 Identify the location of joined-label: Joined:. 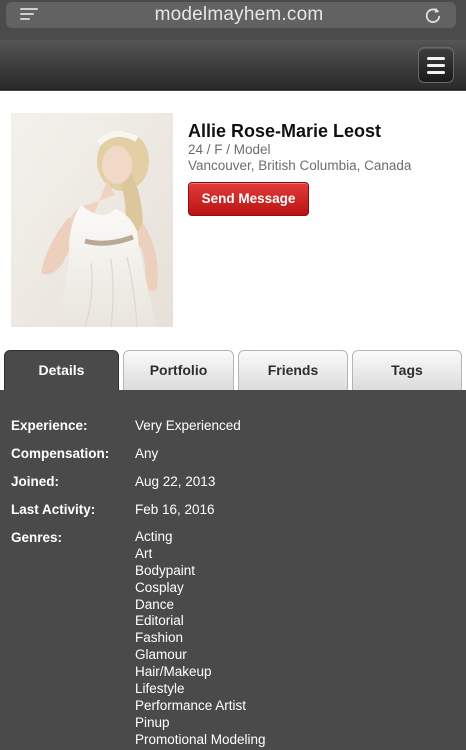
(35, 481).